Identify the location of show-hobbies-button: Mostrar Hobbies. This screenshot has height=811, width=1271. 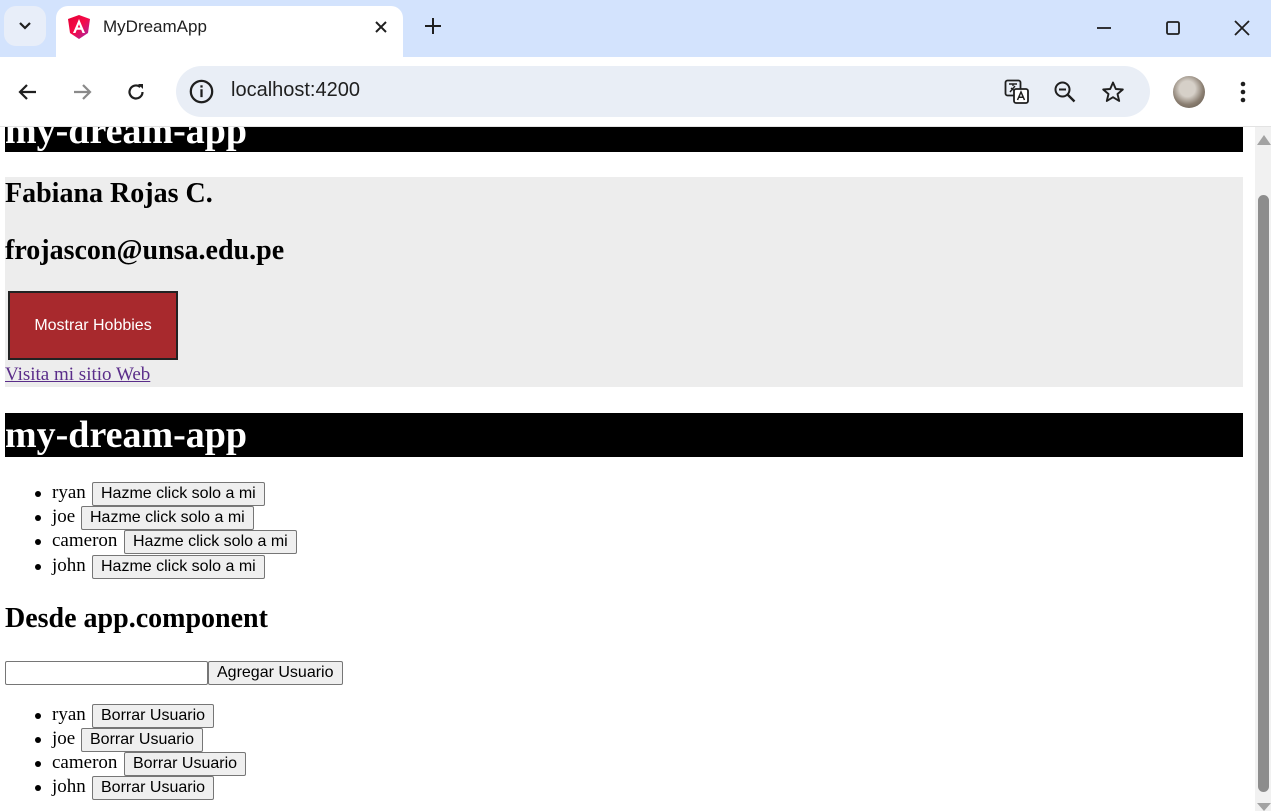
(93, 325).